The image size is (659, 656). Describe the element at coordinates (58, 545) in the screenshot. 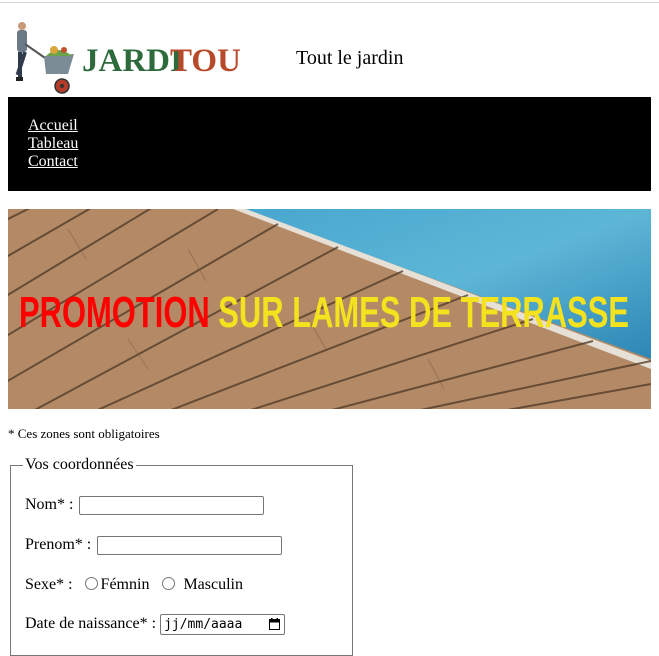

I see `prenom-label: Prenom* :` at that location.